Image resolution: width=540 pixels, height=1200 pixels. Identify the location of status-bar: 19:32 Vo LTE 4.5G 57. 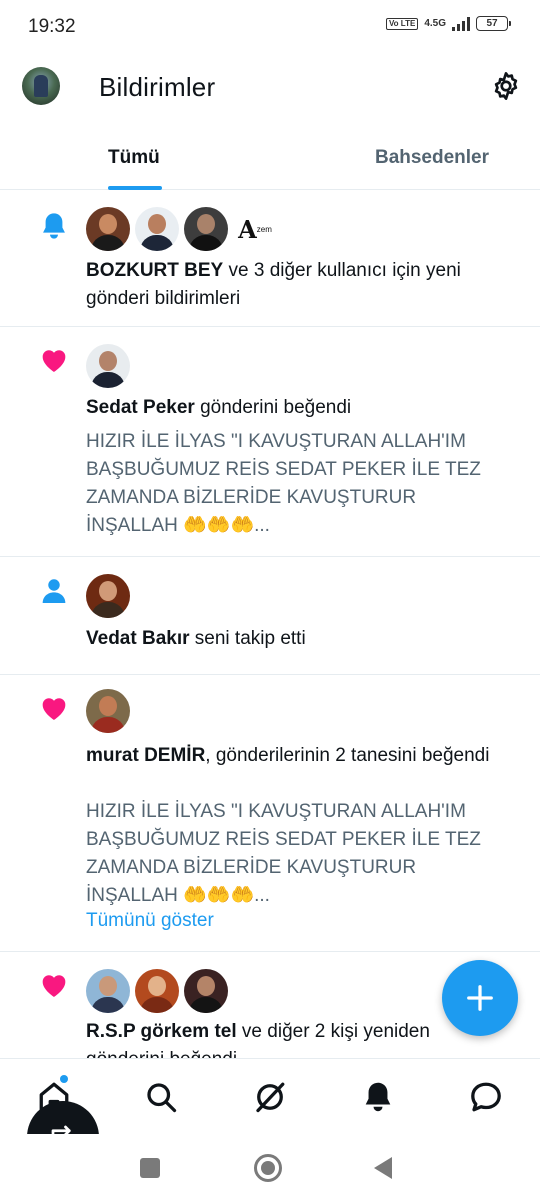
(270, 26).